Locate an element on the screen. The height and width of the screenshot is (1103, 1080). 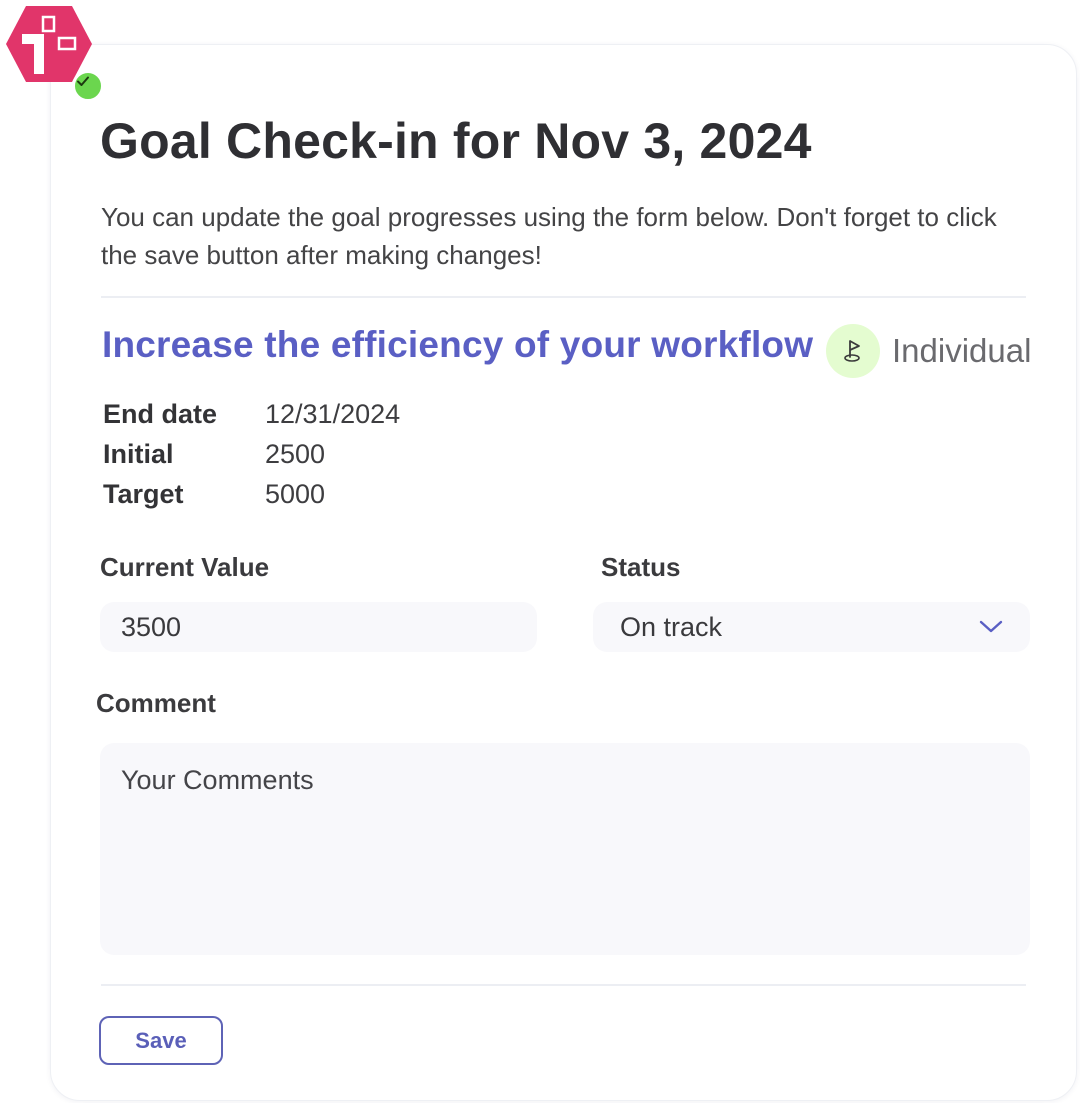
app-logo is located at coordinates (54, 53).